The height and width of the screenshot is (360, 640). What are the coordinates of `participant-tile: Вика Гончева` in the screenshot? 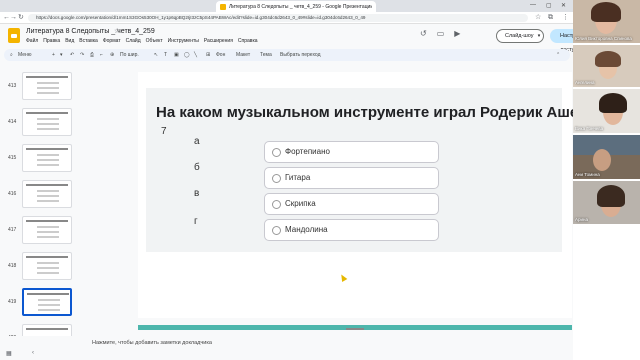 It's located at (606, 111).